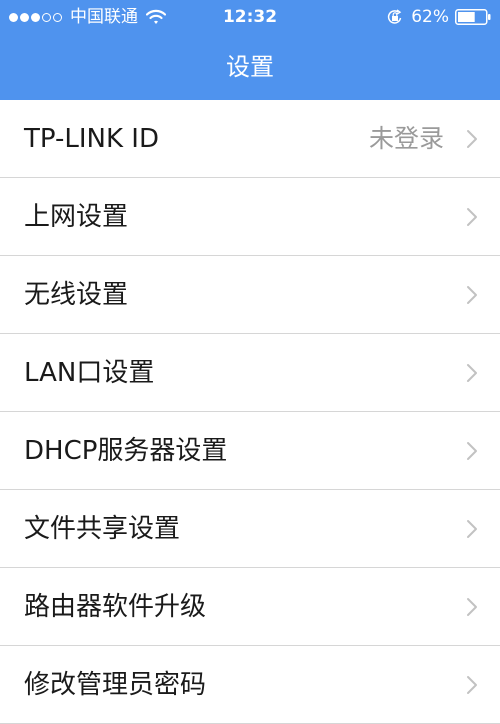  I want to click on battery-percent: 62%, so click(430, 17).